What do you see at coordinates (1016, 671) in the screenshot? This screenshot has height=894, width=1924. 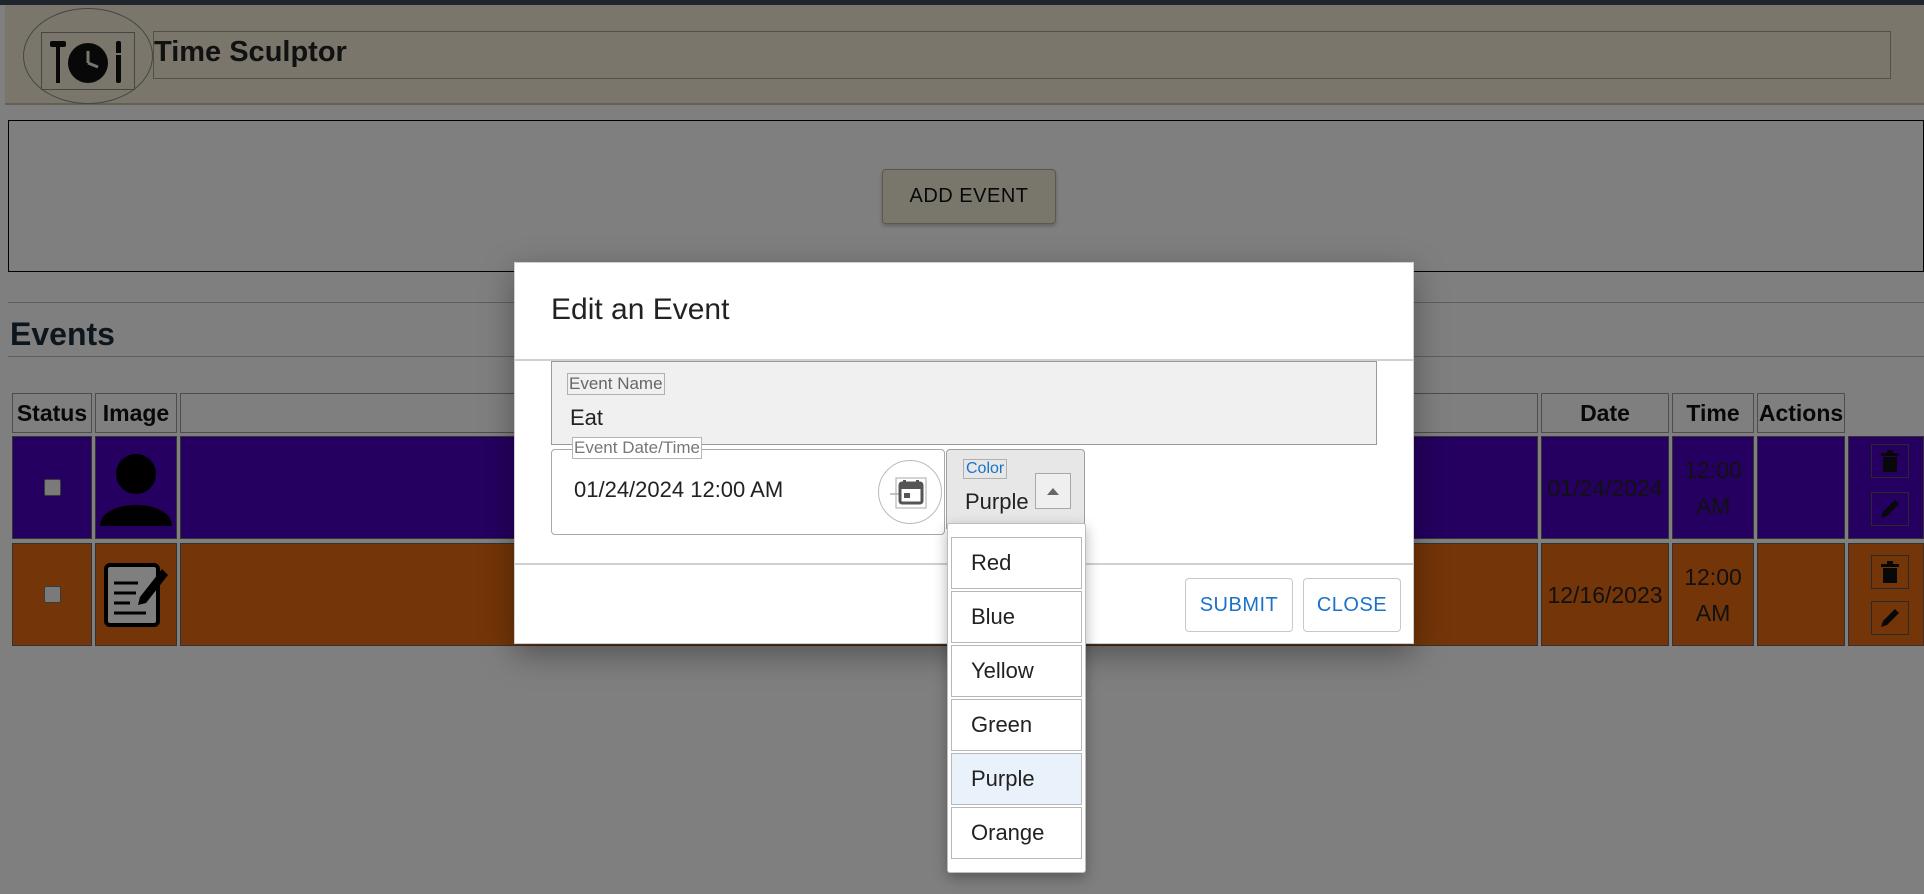 I see `color-option-yellow: Yellow` at bounding box center [1016, 671].